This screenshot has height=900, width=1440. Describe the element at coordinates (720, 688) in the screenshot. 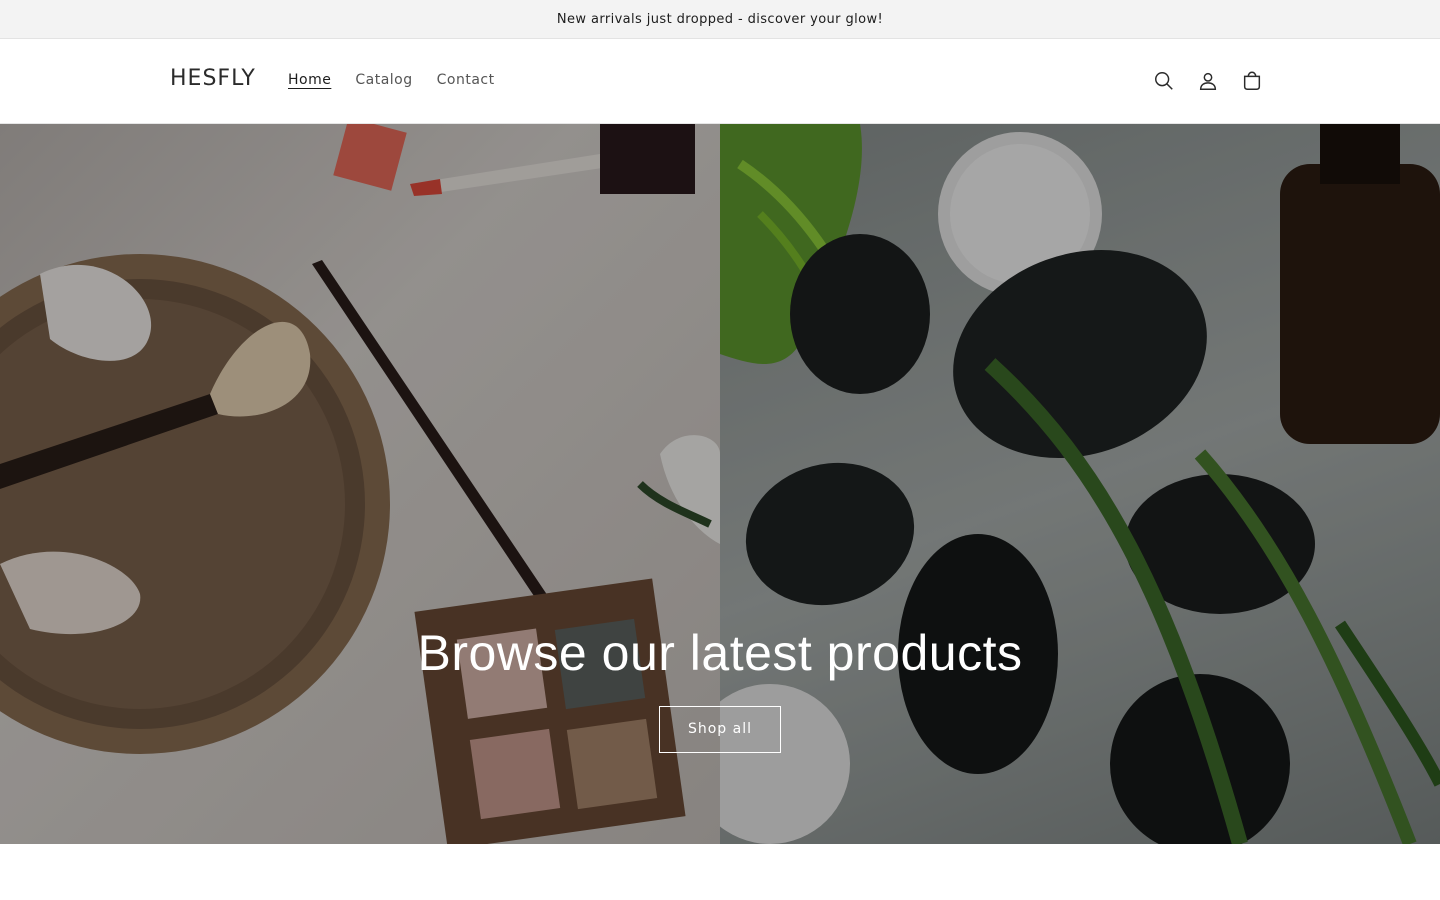

I see `hero-content: Browse our latest products Shop all` at that location.